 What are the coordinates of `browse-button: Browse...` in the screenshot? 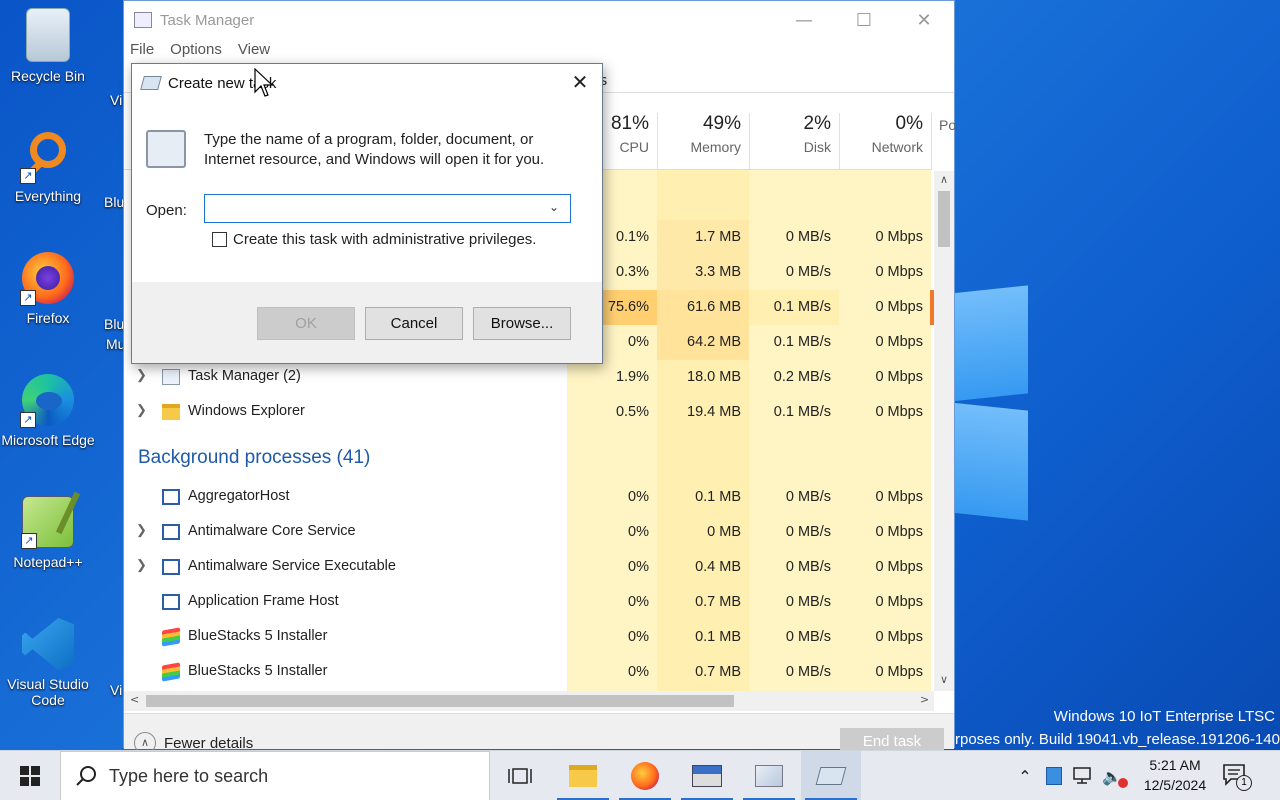 It's located at (522, 323).